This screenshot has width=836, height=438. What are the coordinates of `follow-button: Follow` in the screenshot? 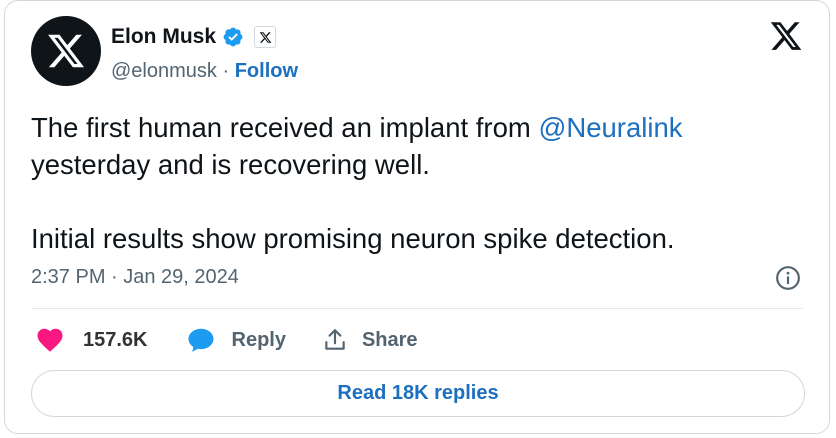 It's located at (266, 71).